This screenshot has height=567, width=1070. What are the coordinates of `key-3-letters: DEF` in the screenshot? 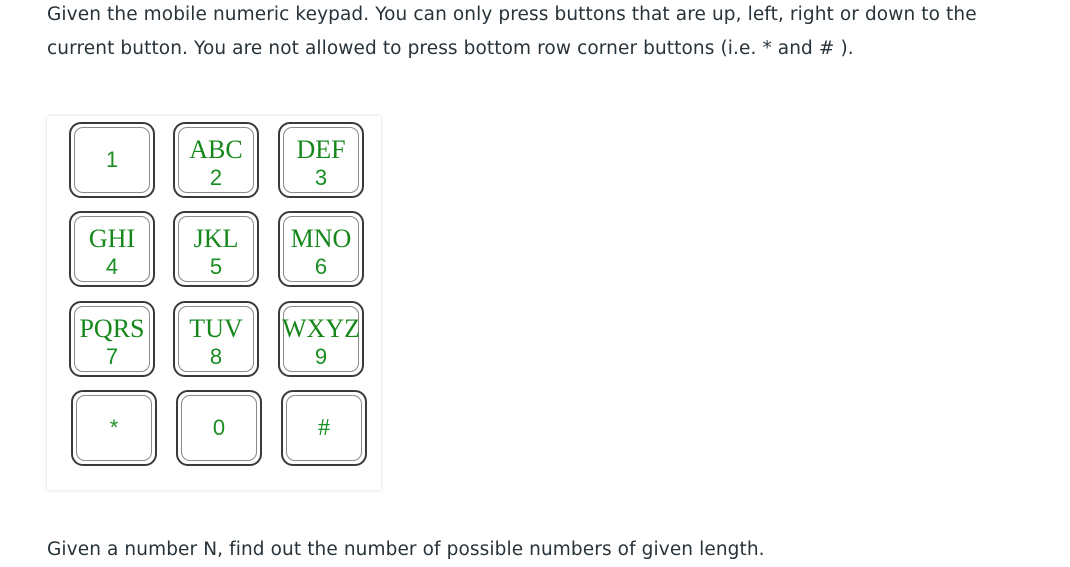 It's located at (321, 149).